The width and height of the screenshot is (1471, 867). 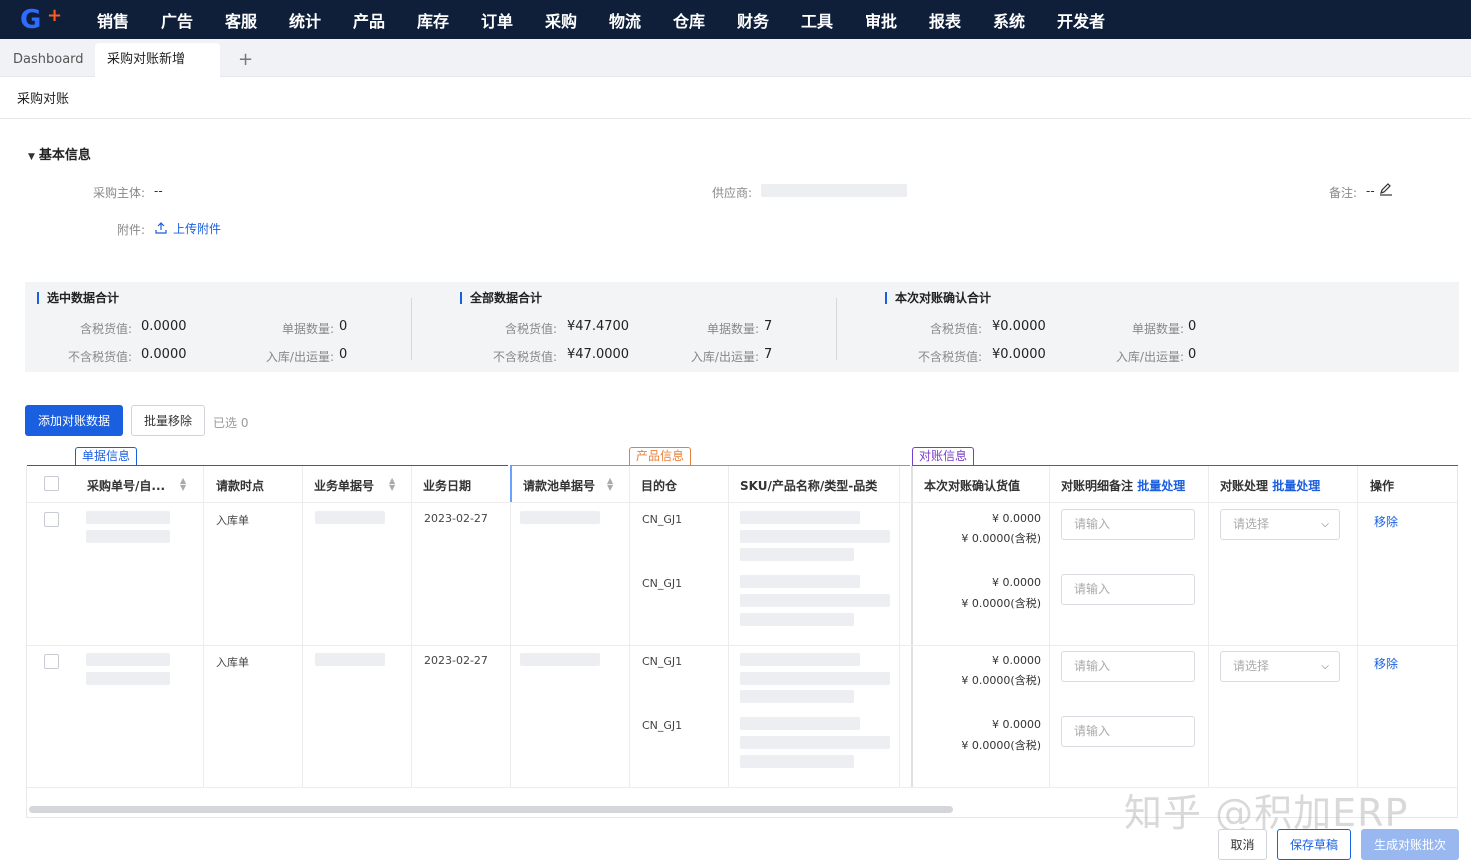 I want to click on nav-item-system: 系统, so click(x=1025, y=20).